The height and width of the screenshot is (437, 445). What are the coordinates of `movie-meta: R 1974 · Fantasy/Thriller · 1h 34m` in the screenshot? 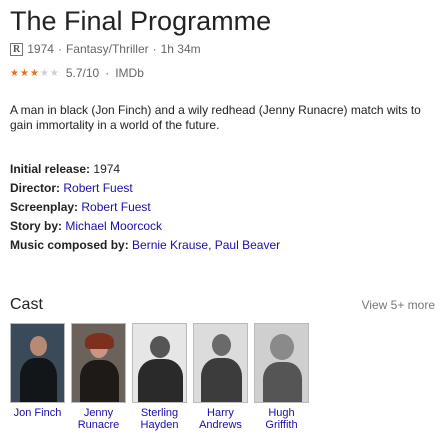 It's located at (105, 49).